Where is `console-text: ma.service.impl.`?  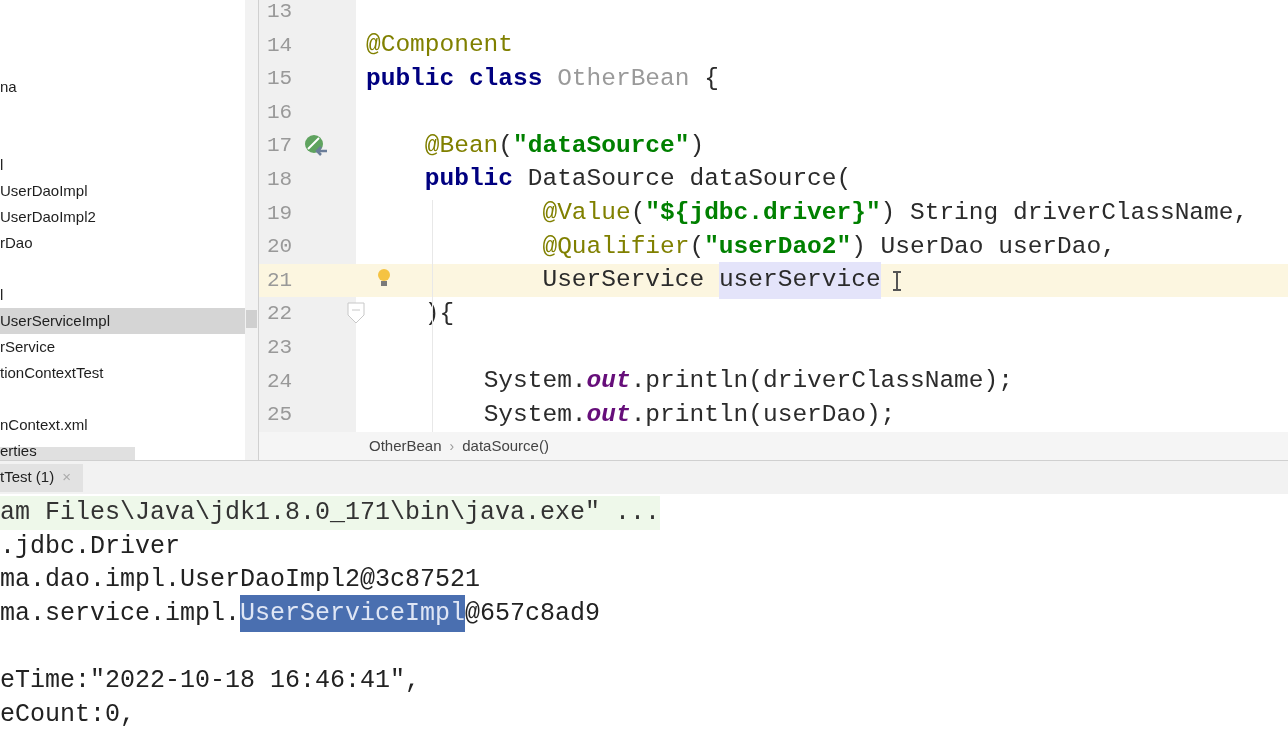 console-text: ma.service.impl. is located at coordinates (120, 613).